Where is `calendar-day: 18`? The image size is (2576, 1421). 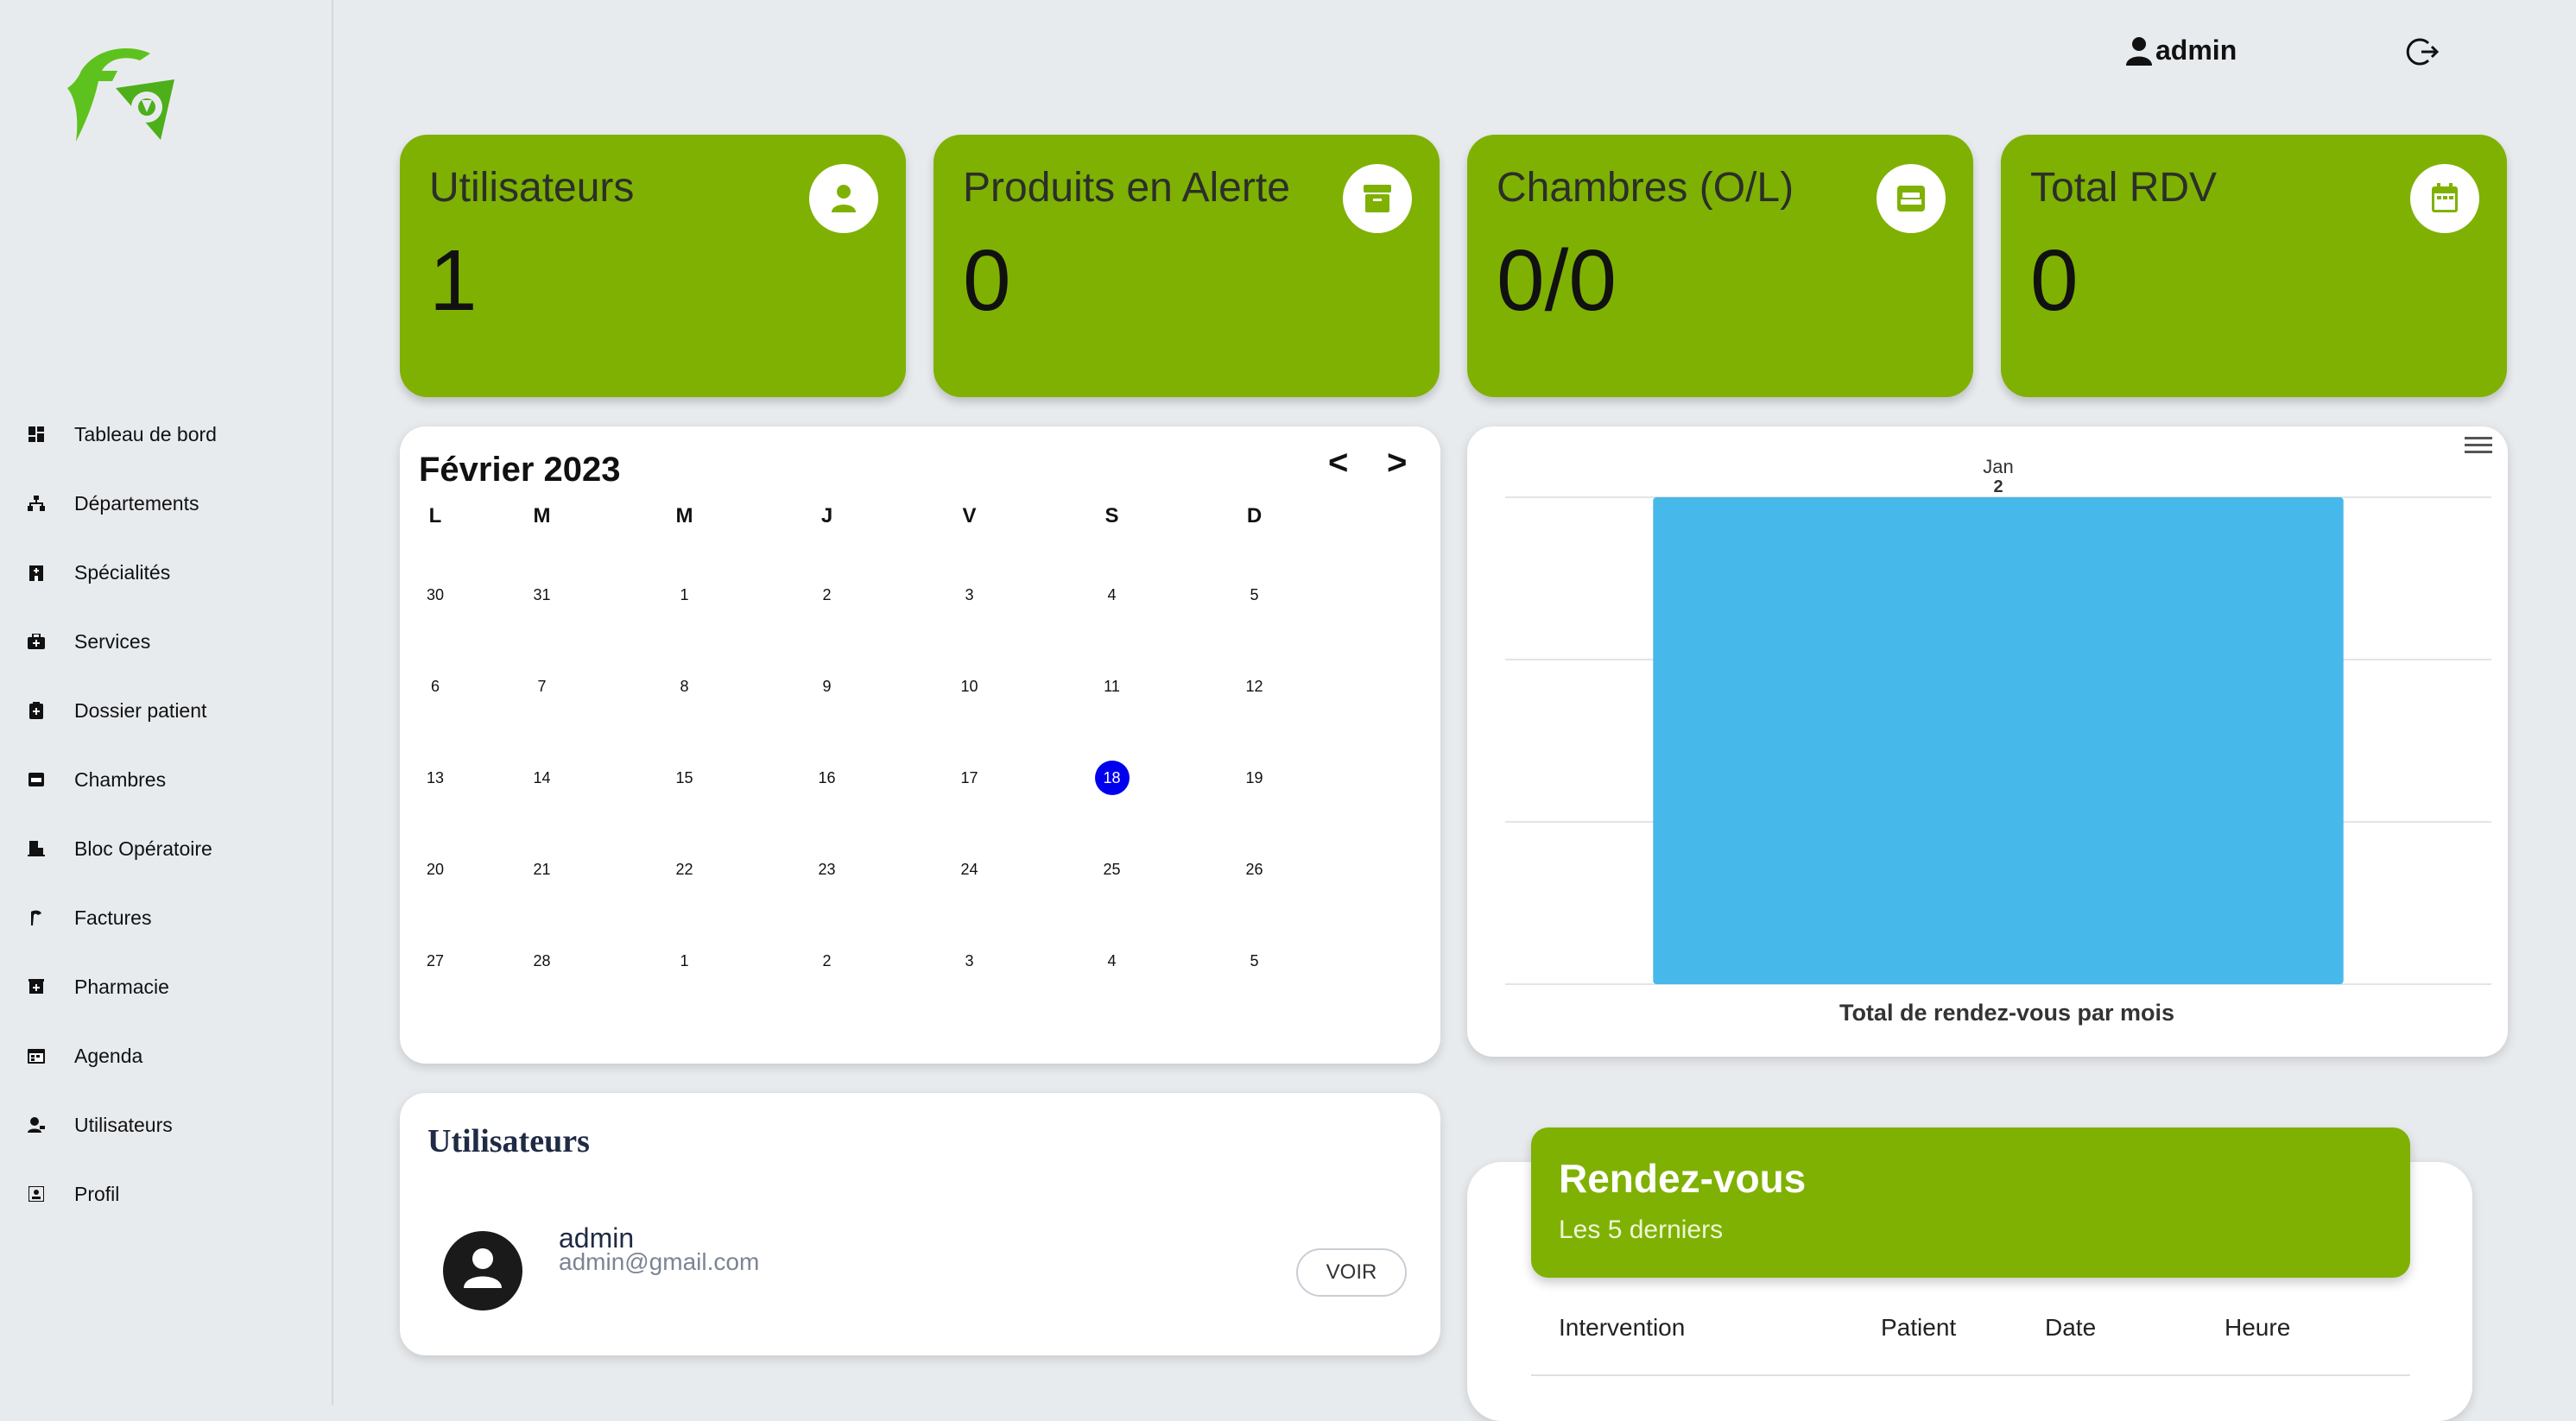 calendar-day: 18 is located at coordinates (1112, 778).